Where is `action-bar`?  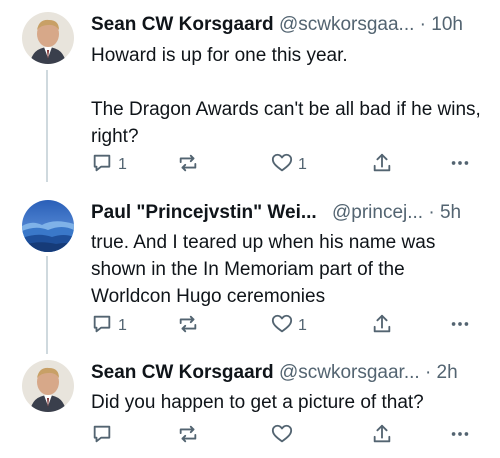 action-bar is located at coordinates (285, 436).